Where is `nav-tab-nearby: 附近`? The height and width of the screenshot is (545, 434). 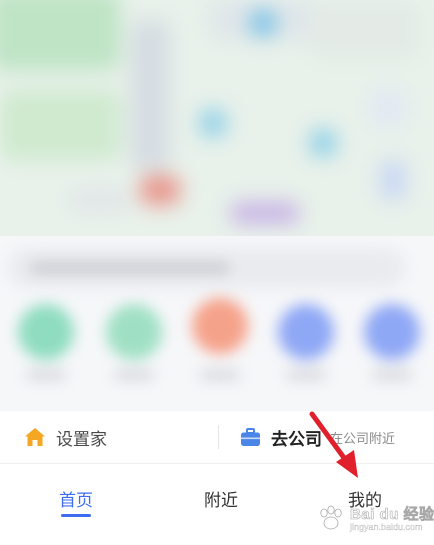
nav-tab-nearby: 附近 is located at coordinates (221, 498).